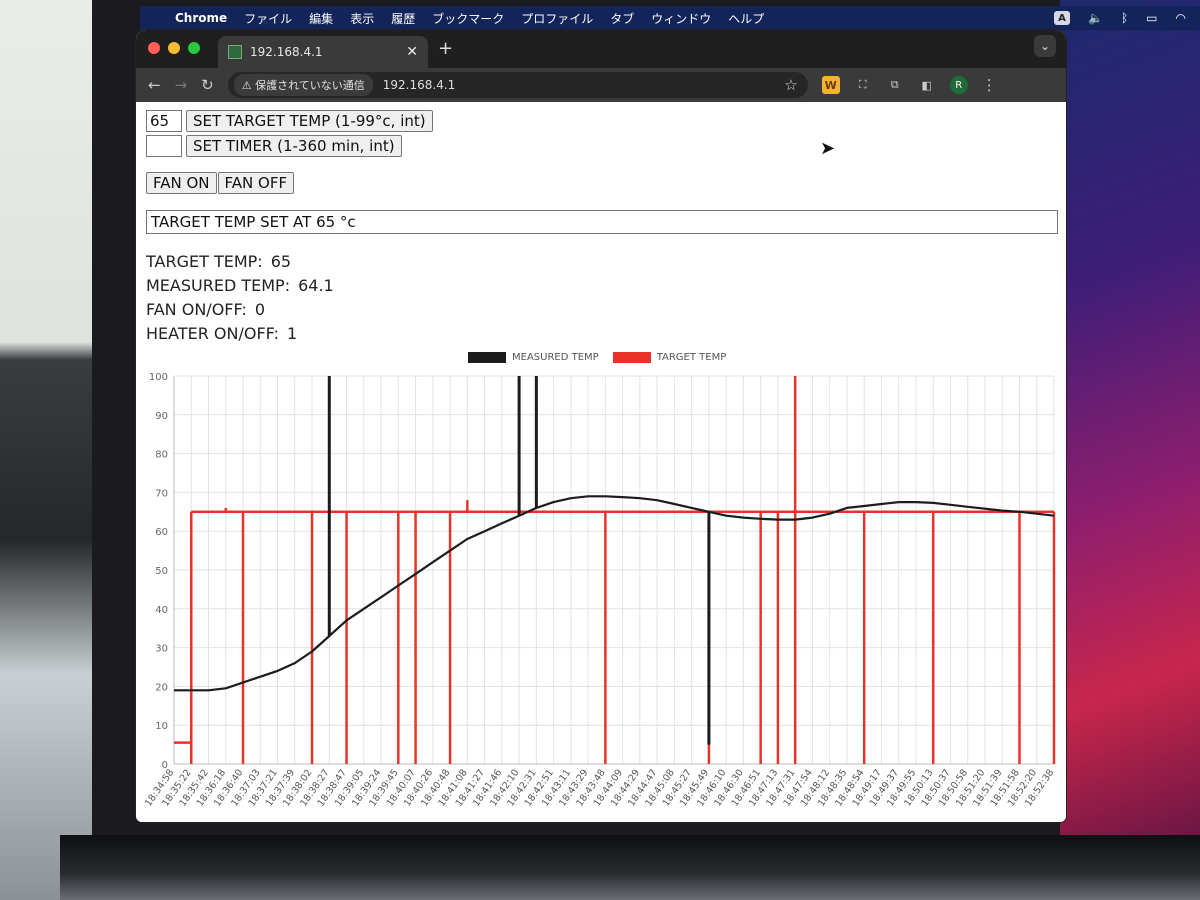 The width and height of the screenshot is (1200, 900). What do you see at coordinates (830, 85) in the screenshot?
I see `extension-w-icon: W` at bounding box center [830, 85].